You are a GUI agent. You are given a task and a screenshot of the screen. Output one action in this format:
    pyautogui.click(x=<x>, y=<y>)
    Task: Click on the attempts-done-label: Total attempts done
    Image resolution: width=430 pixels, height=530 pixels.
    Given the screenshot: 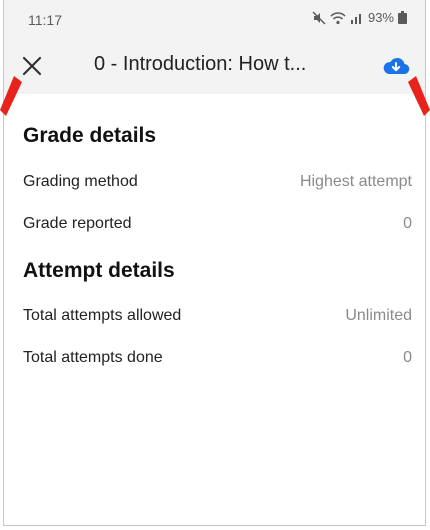 What is the action you would take?
    pyautogui.click(x=93, y=357)
    